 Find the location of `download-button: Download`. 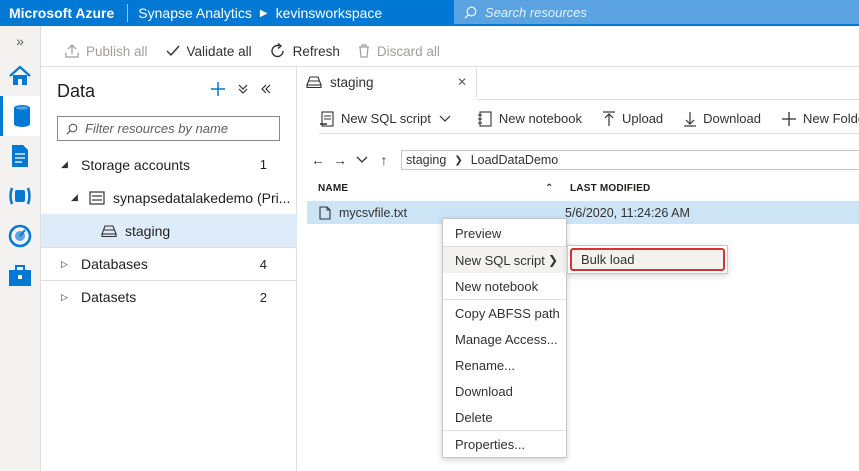

download-button: Download is located at coordinates (722, 119).